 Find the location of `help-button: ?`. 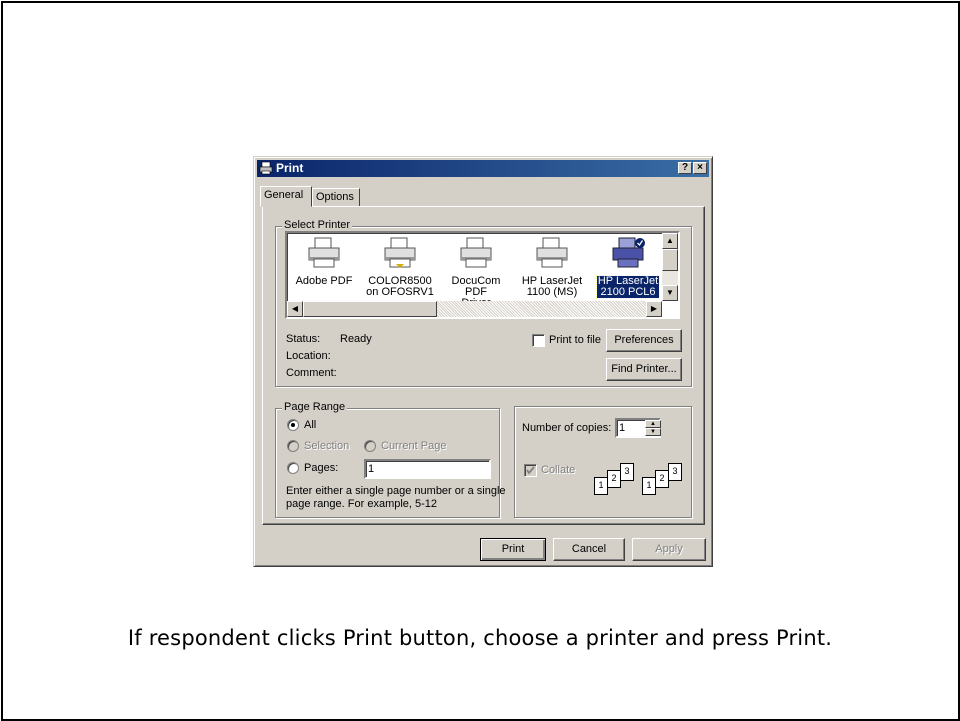

help-button: ? is located at coordinates (685, 168).